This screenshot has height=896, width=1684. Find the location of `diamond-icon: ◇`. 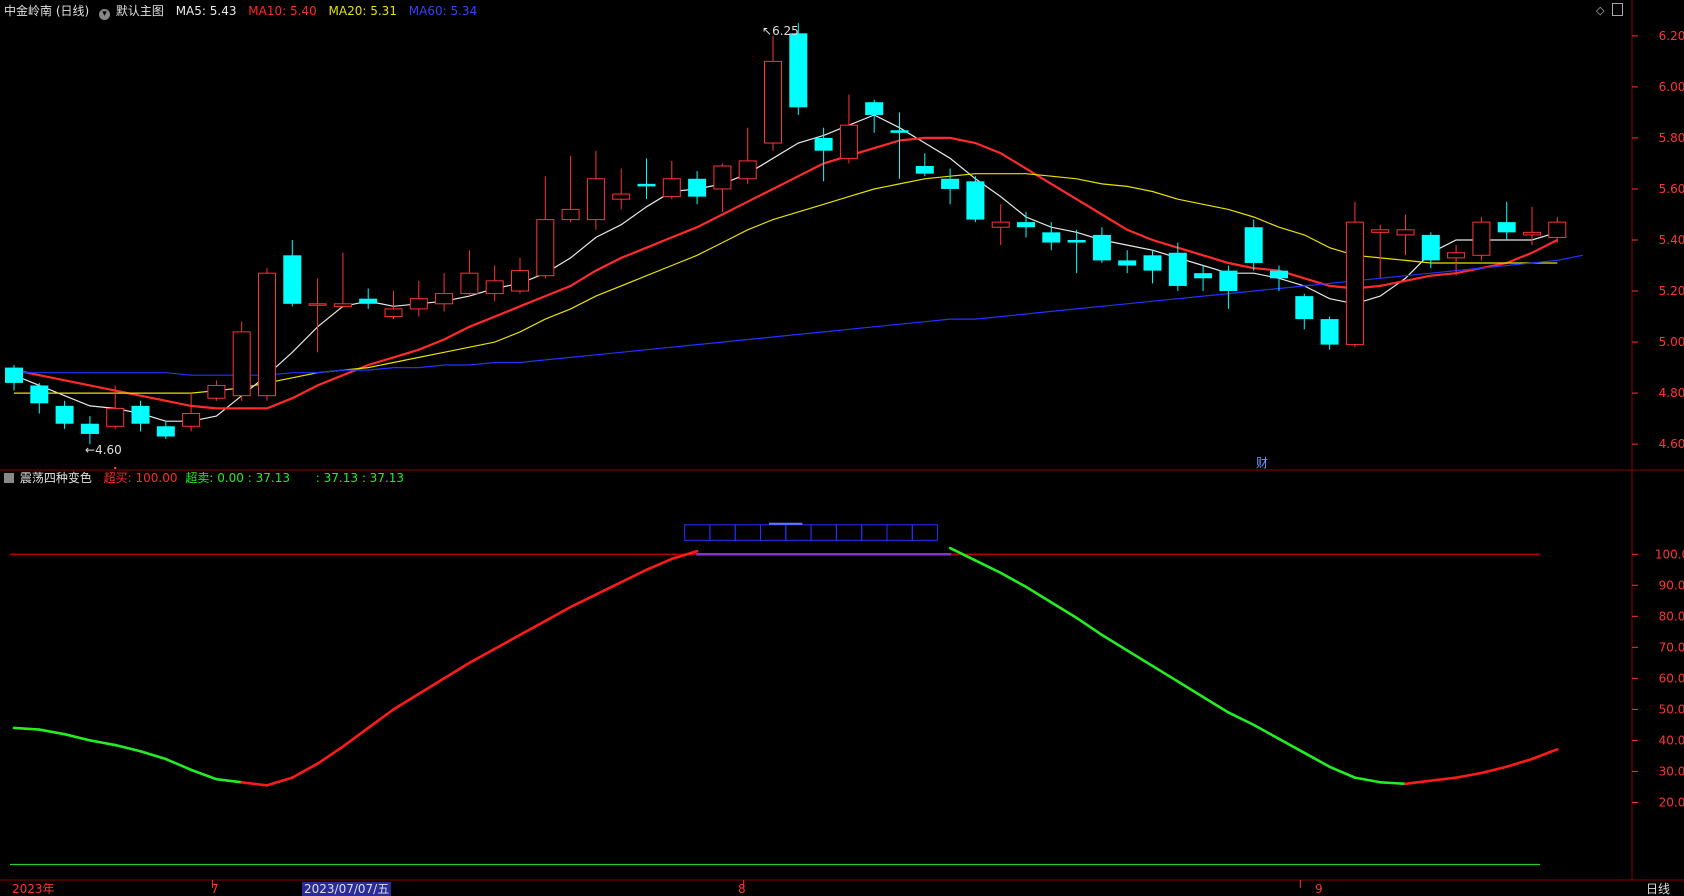

diamond-icon: ◇ is located at coordinates (1600, 10).